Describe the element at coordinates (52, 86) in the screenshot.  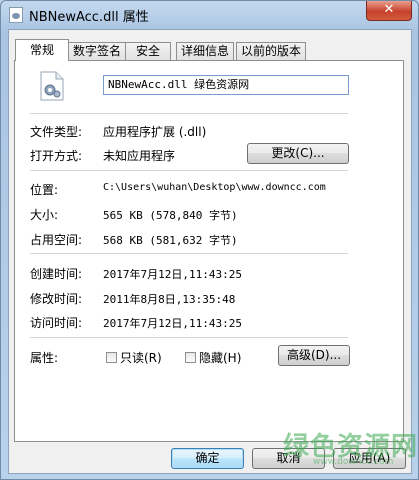
I see `dll-file-icon` at that location.